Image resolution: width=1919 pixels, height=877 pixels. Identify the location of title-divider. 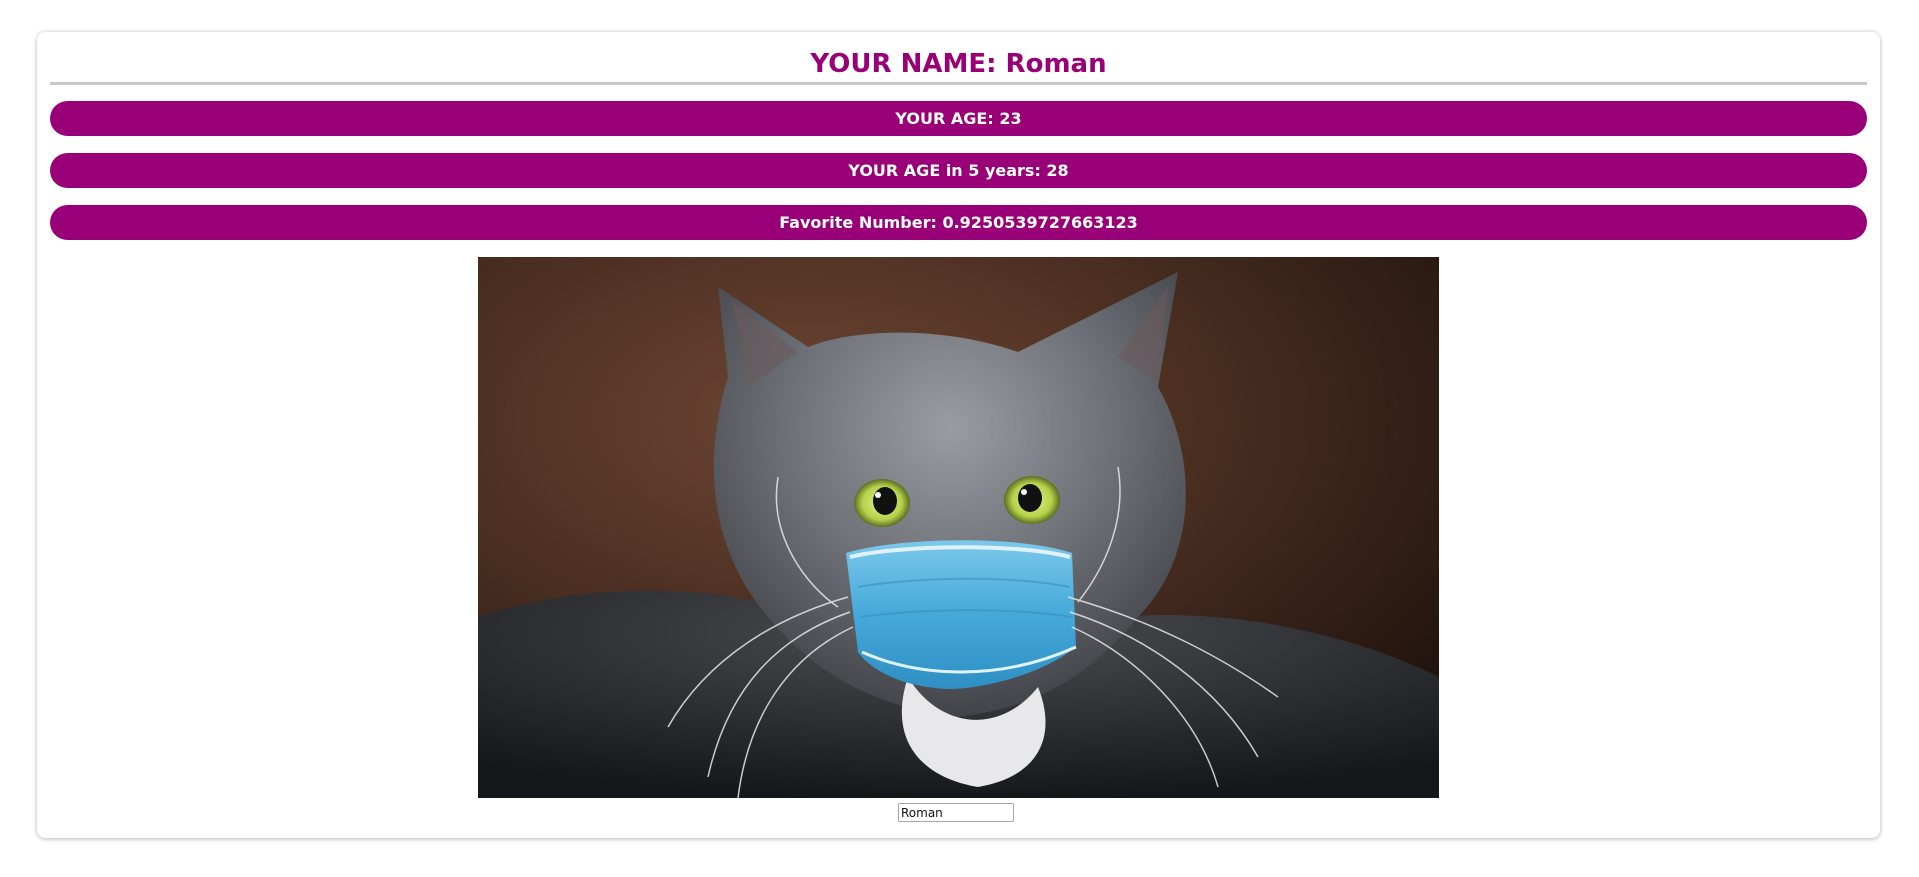
(958, 83).